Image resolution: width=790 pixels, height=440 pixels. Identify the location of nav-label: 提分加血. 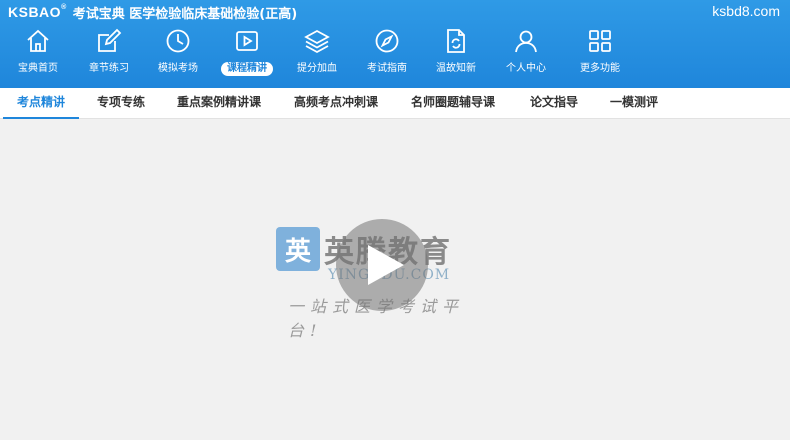
(317, 68).